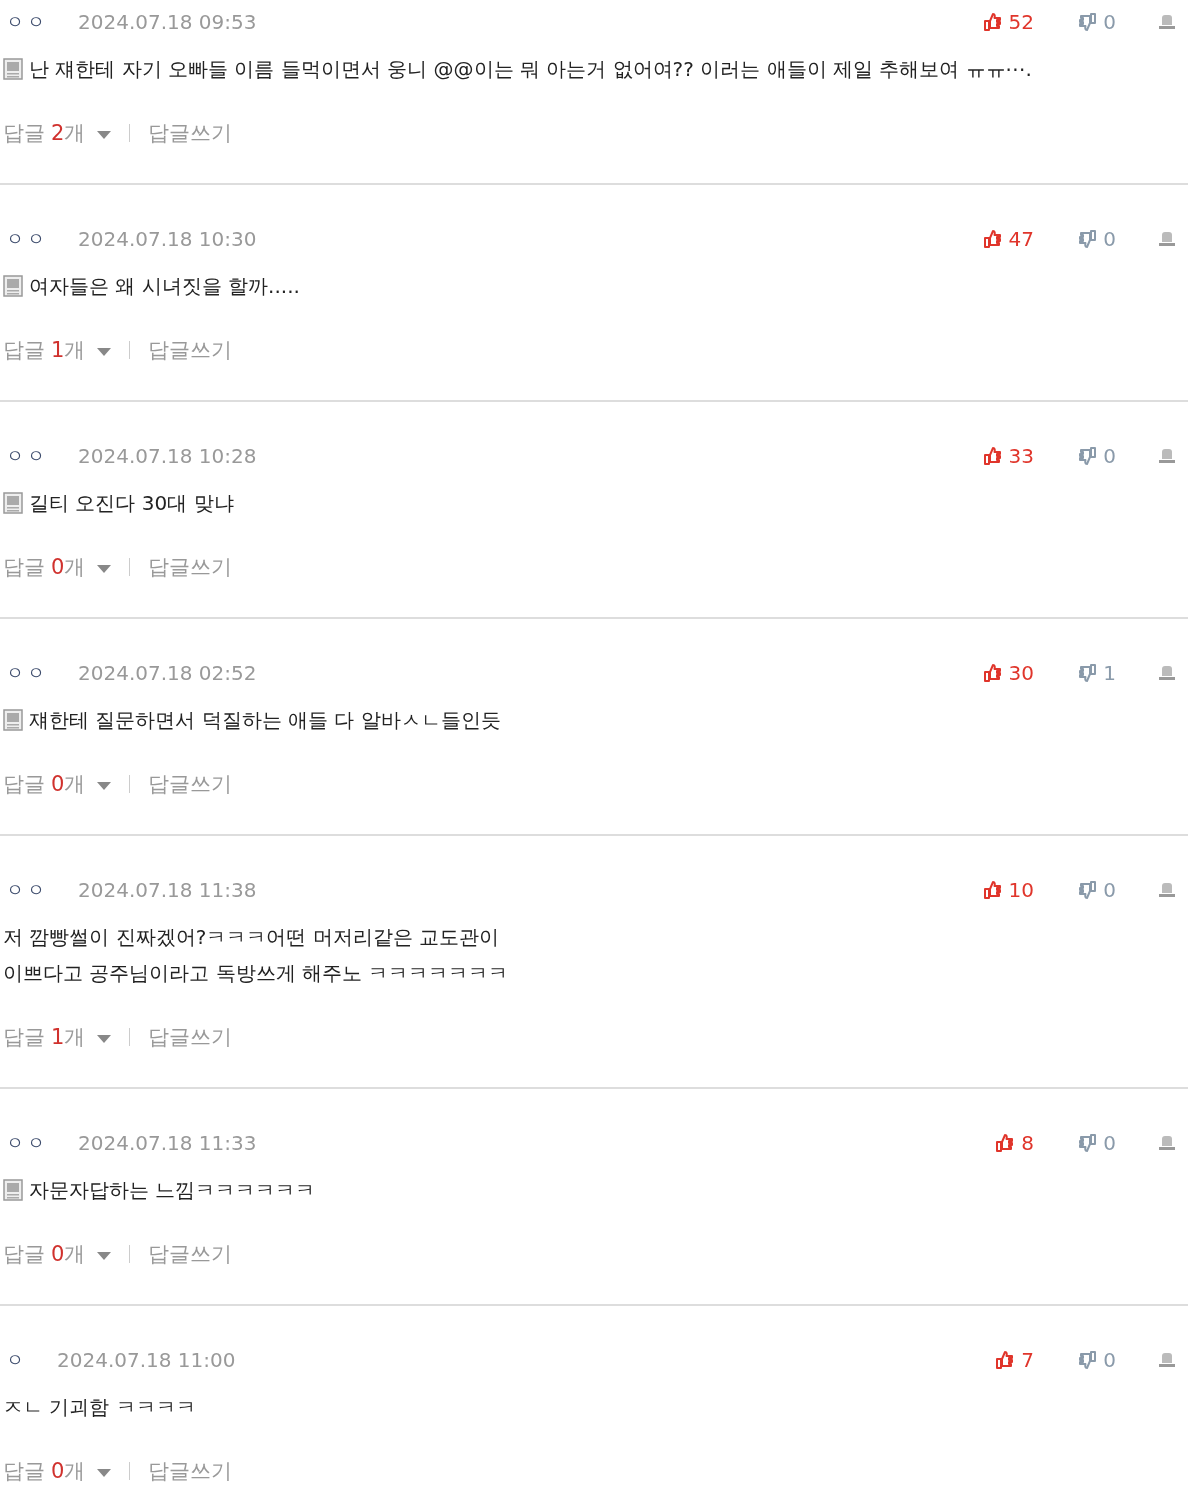 The width and height of the screenshot is (1188, 1496). What do you see at coordinates (1008, 239) in the screenshot?
I see `like-button: 47` at bounding box center [1008, 239].